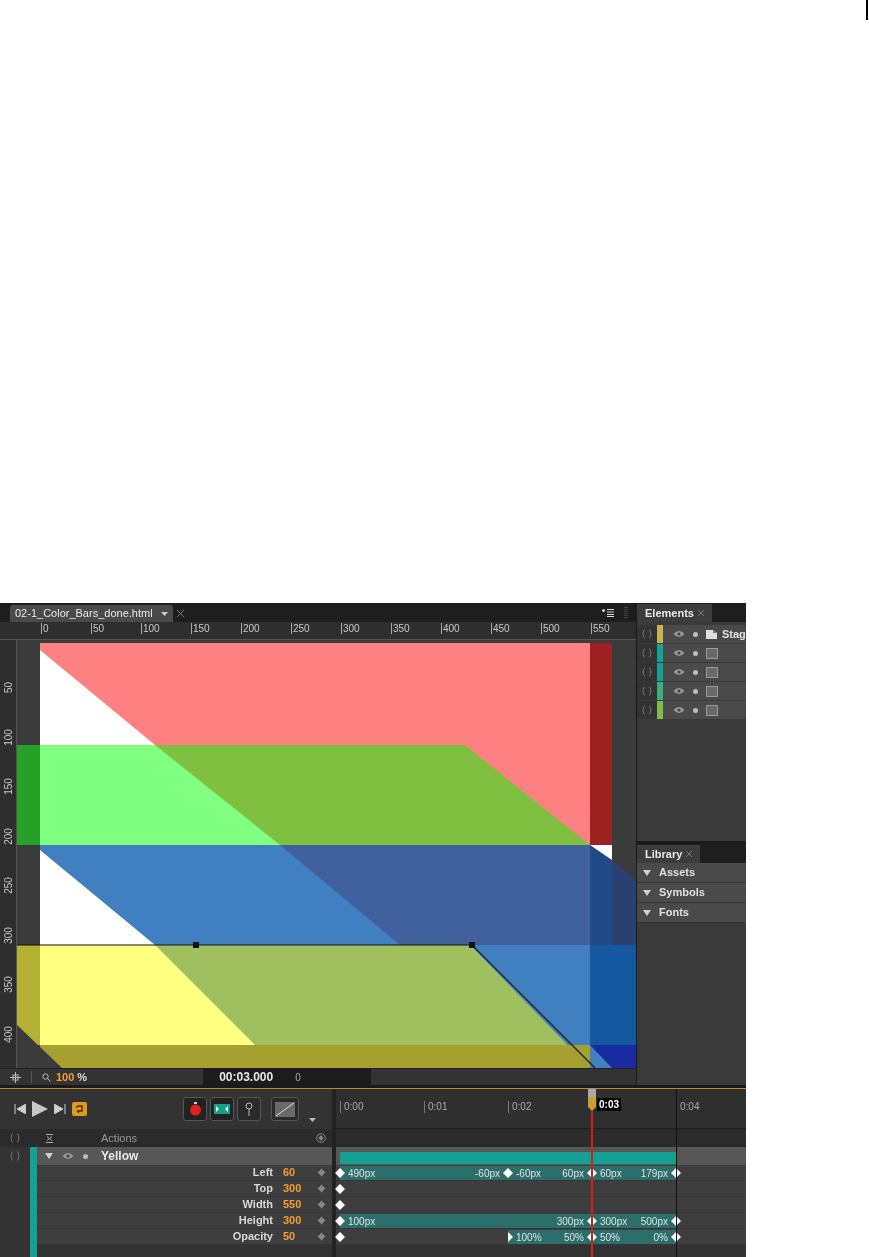  I want to click on loop-icon, so click(79, 1109).